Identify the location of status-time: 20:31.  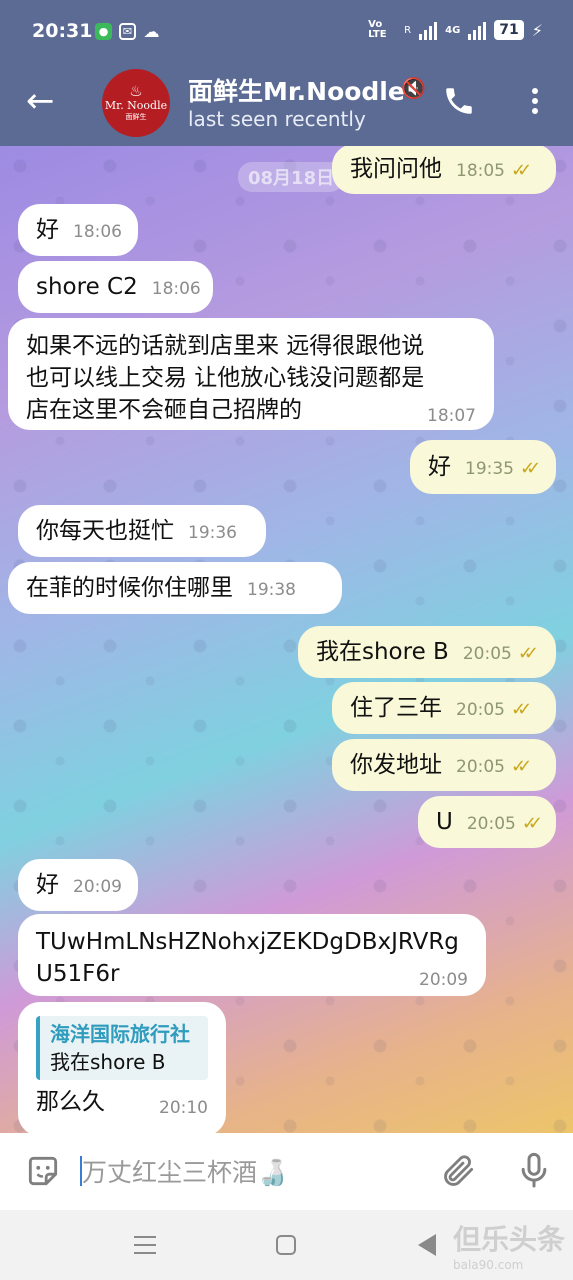
(62, 31).